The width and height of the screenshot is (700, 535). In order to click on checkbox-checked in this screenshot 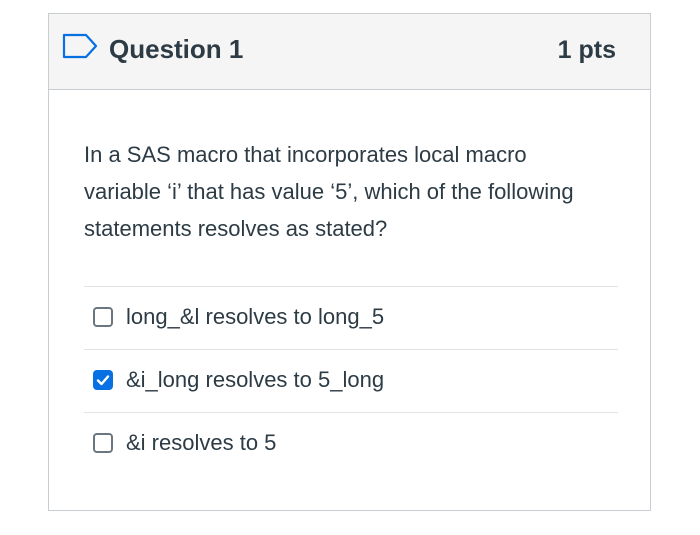, I will do `click(103, 380)`.